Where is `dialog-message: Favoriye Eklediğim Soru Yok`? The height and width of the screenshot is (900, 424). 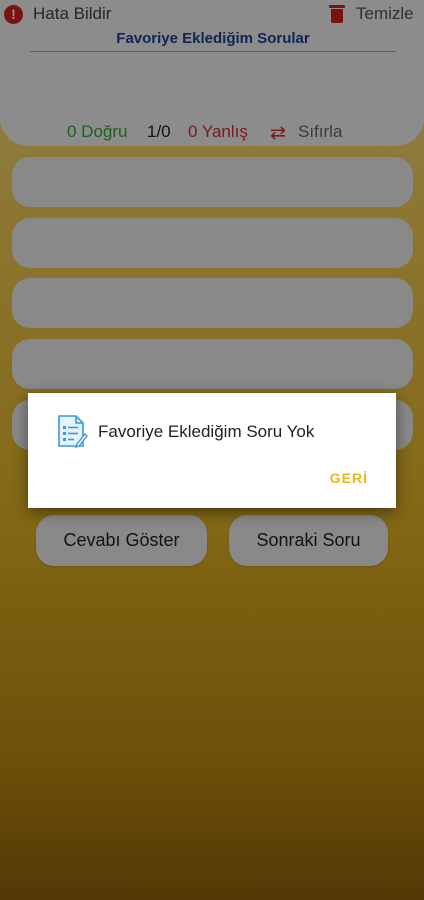
dialog-message: Favoriye Eklediğim Soru Yok is located at coordinates (206, 431).